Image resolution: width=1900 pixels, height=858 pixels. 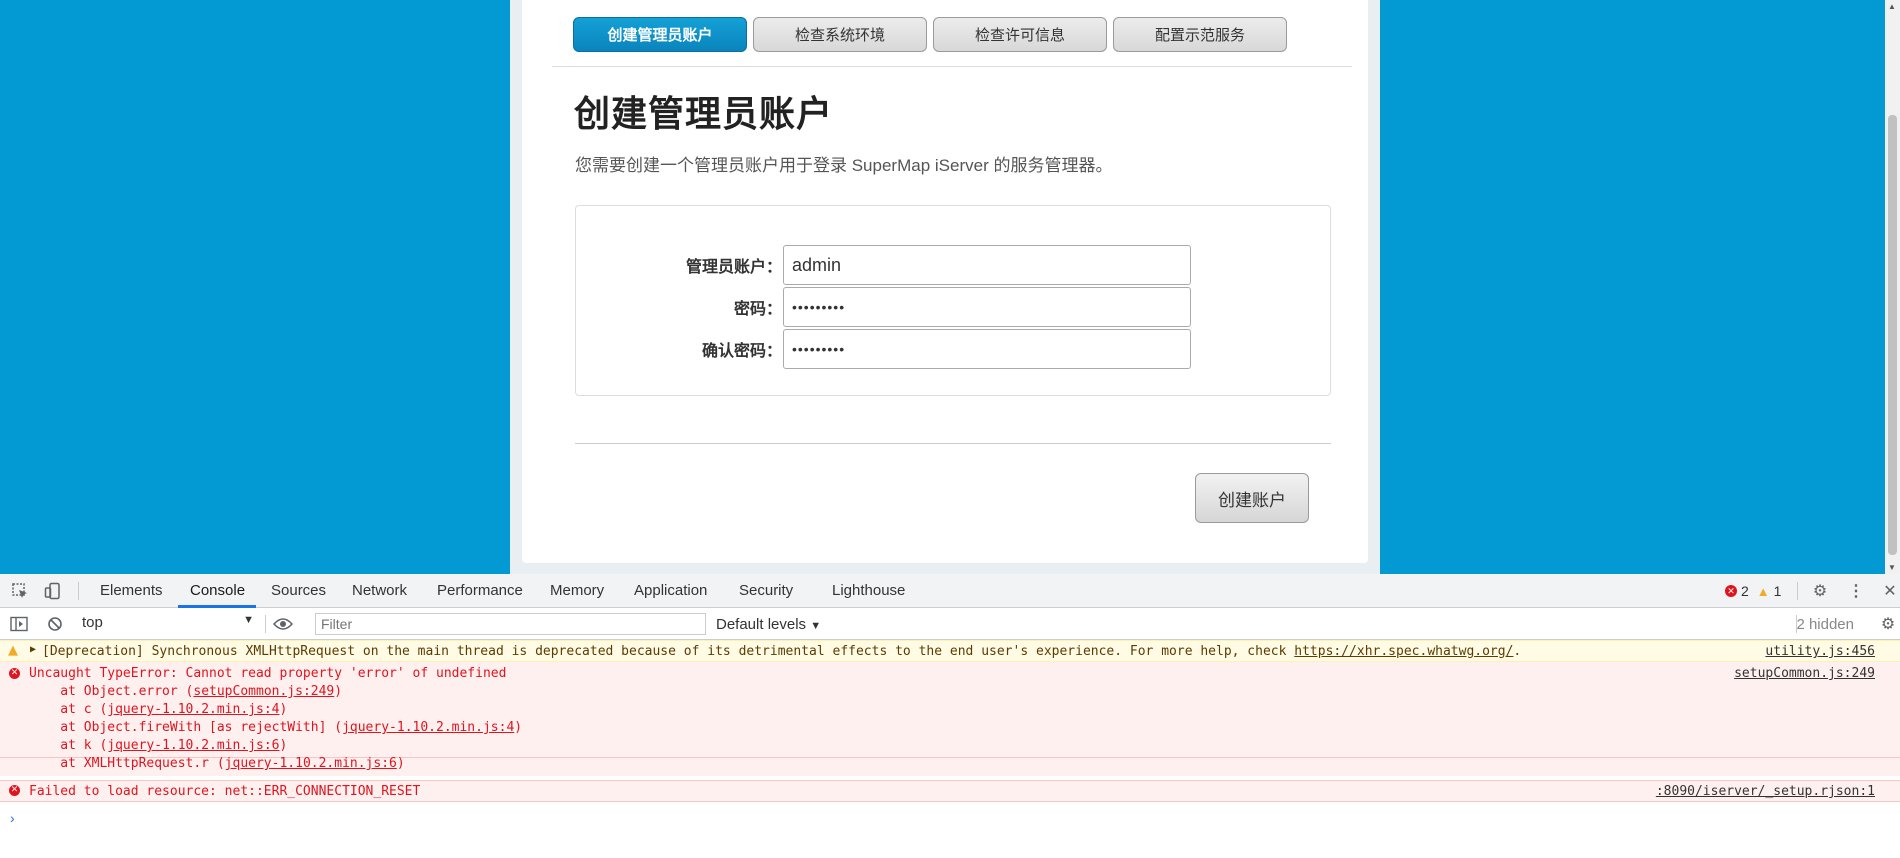 I want to click on account-input, so click(x=987, y=265).